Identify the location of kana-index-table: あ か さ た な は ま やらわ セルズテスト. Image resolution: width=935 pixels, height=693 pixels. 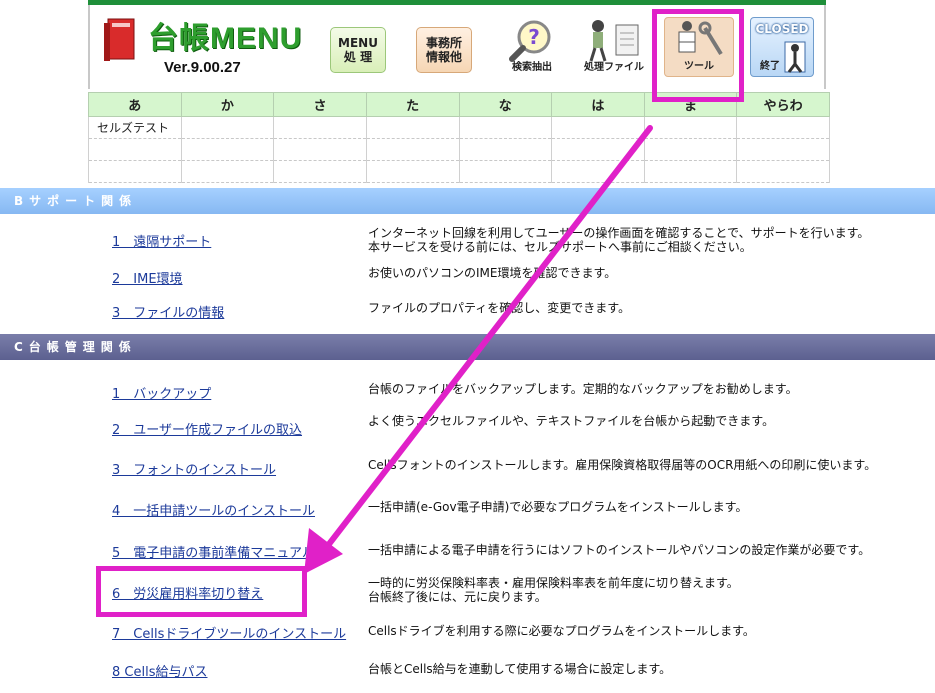
(459, 137).